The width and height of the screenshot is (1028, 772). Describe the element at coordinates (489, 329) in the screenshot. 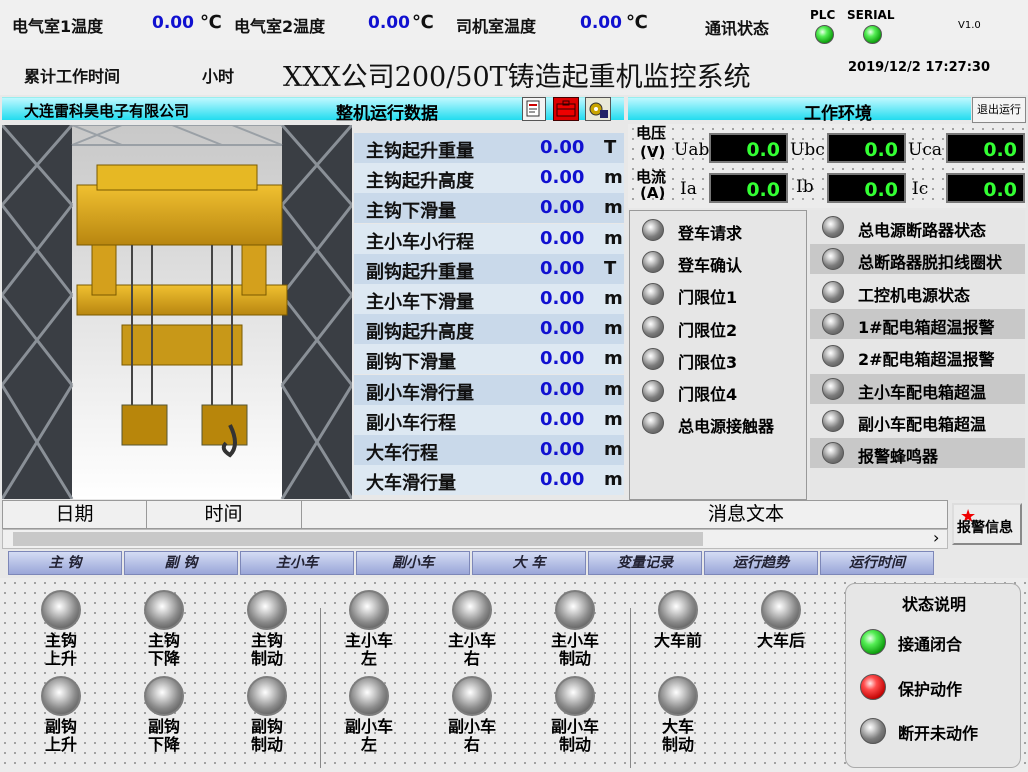

I see `run-data-row: 副钩起升高度 0.00 m` at that location.